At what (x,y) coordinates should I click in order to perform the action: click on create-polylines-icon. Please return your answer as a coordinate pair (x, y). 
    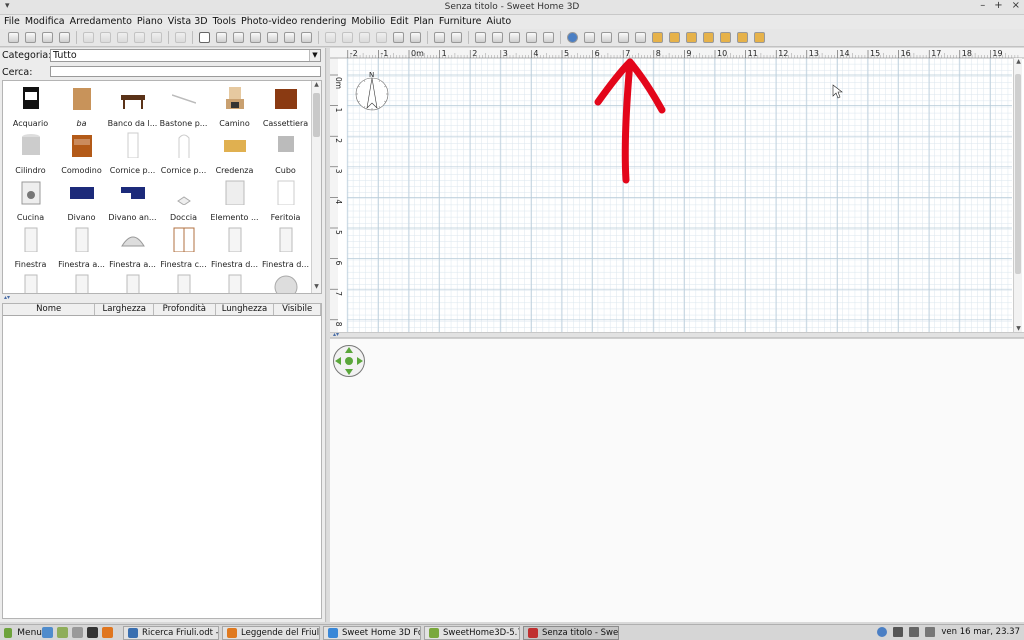
    Looking at the image, I should click on (272, 37).